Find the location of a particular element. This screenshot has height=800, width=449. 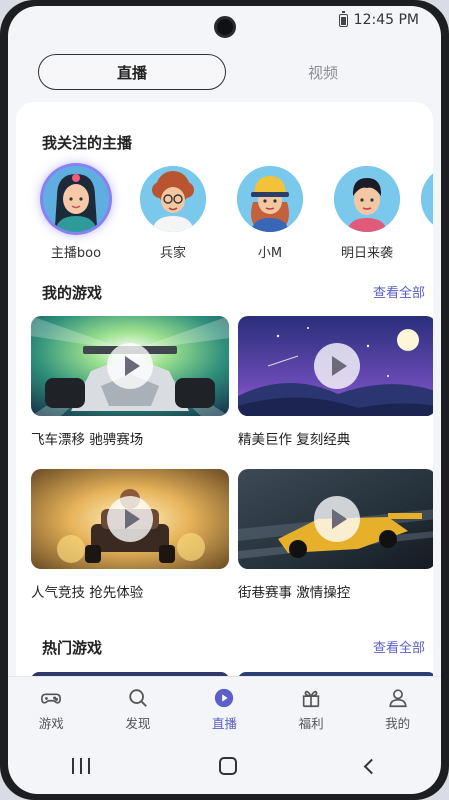

anchor-name: 明日来袭 is located at coordinates (366, 253).